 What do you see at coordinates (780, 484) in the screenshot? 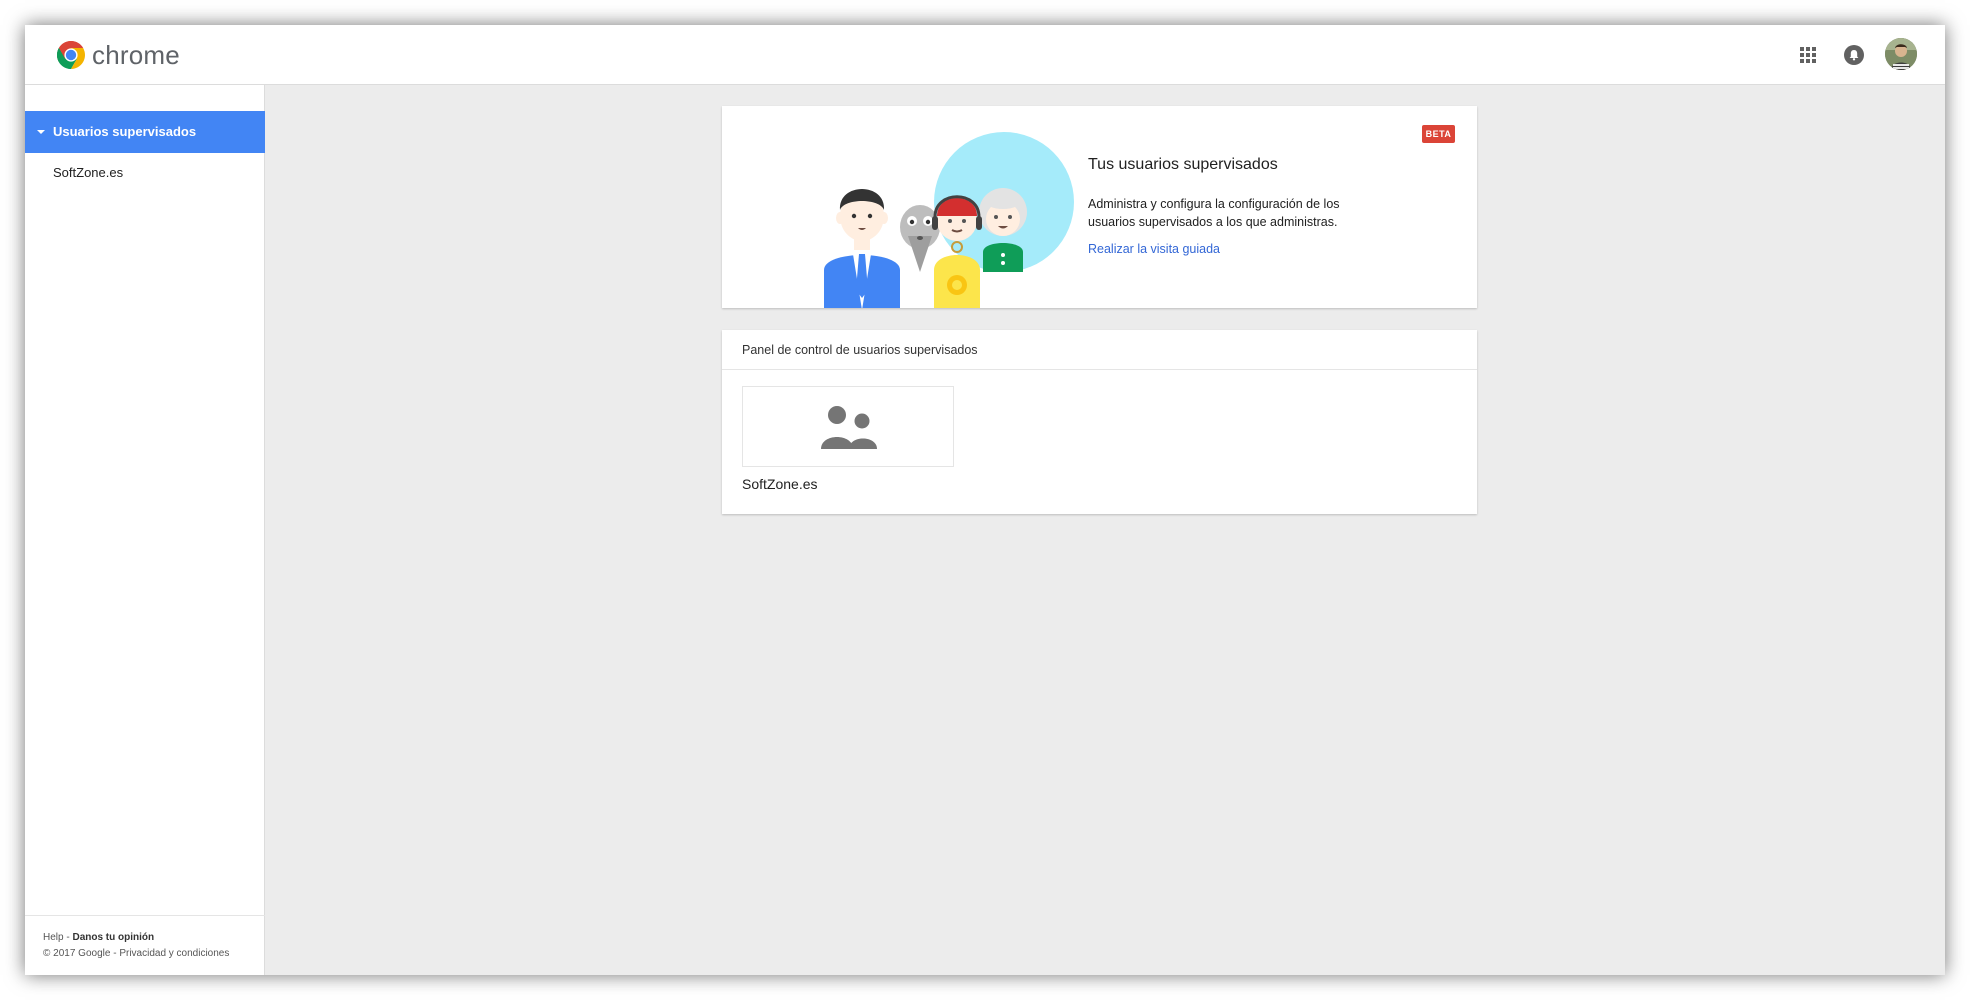
I see `user-name-softzone: SoftZone.es` at bounding box center [780, 484].